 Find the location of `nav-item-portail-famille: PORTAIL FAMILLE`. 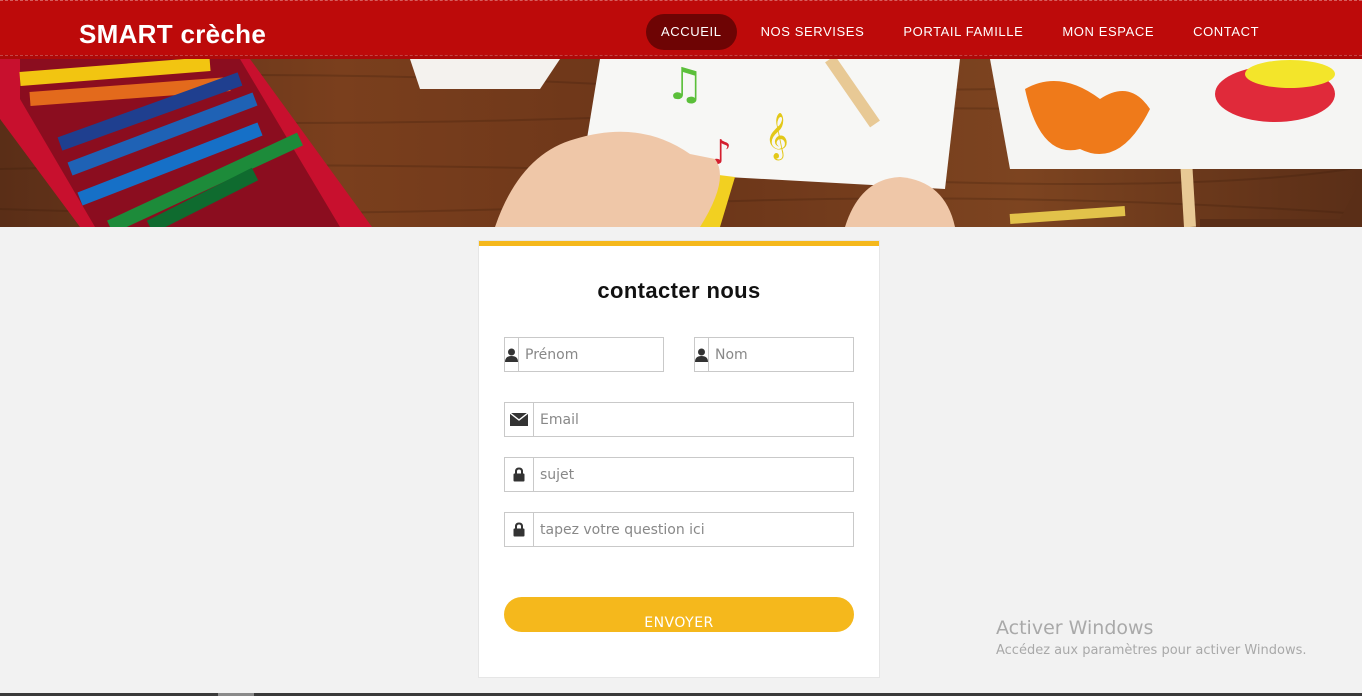

nav-item-portail-famille: PORTAIL FAMILLE is located at coordinates (963, 32).